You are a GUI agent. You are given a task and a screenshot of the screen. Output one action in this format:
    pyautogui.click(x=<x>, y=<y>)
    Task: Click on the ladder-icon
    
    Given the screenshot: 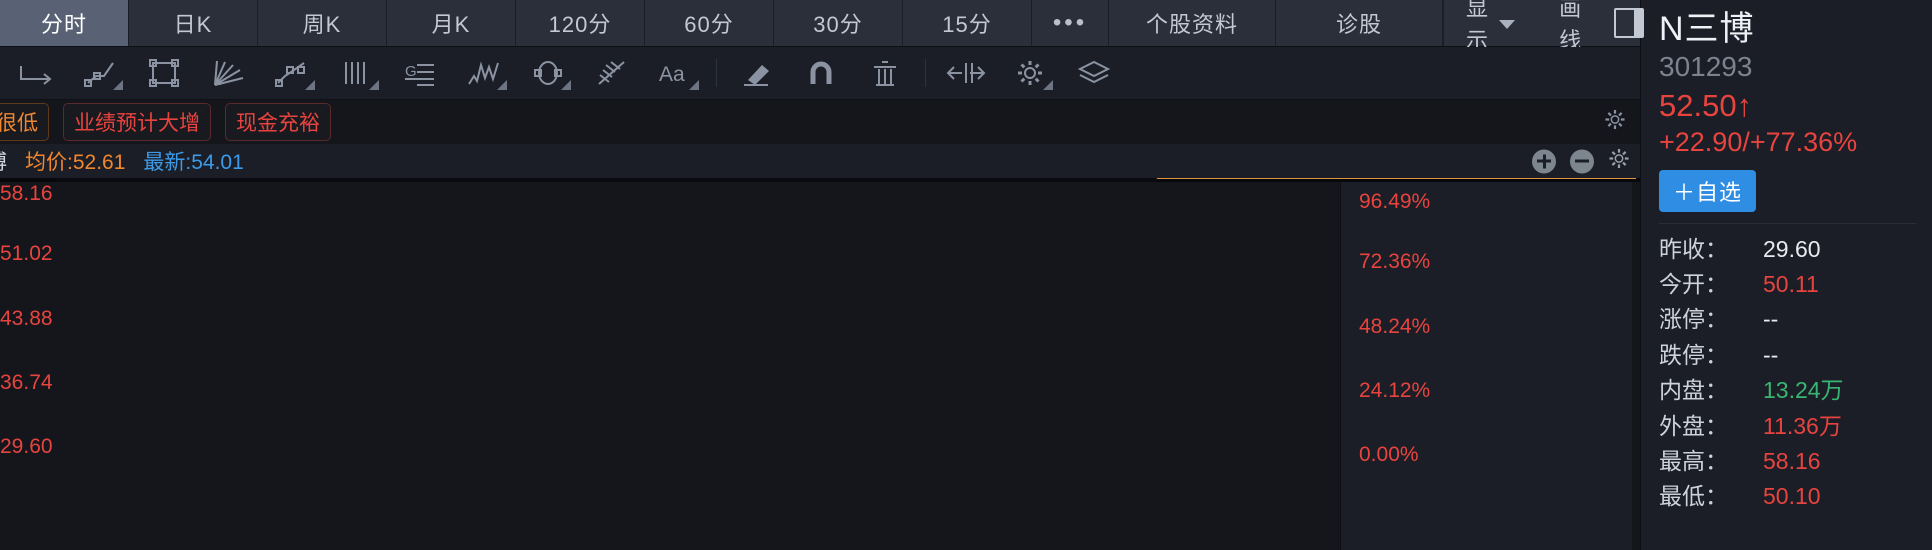 What is the action you would take?
    pyautogui.click(x=612, y=73)
    